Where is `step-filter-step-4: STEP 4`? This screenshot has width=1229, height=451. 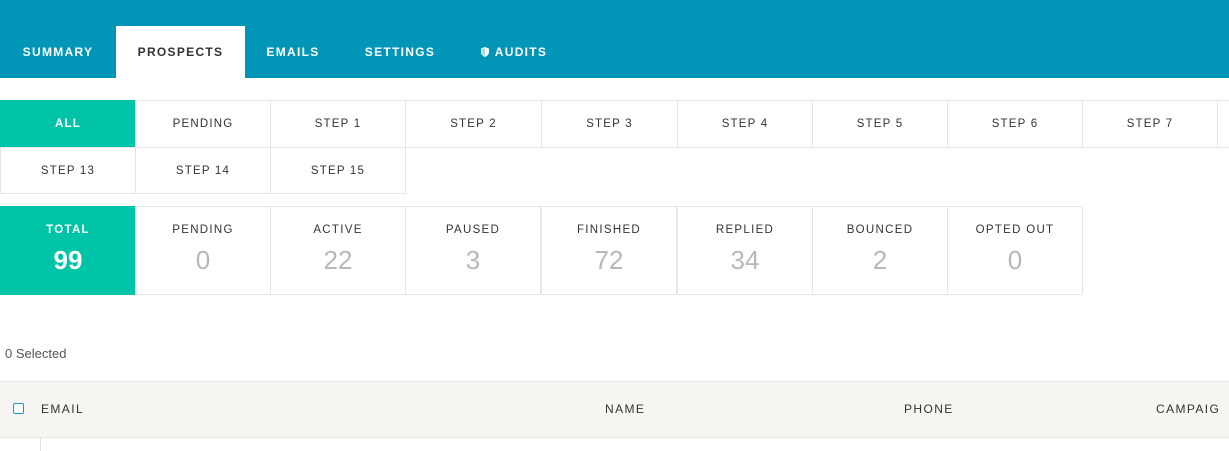 step-filter-step-4: STEP 4 is located at coordinates (745, 124).